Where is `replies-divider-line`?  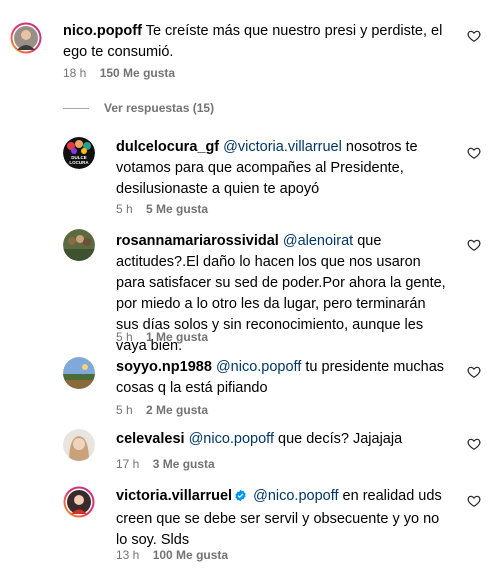 replies-divider-line is located at coordinates (76, 108).